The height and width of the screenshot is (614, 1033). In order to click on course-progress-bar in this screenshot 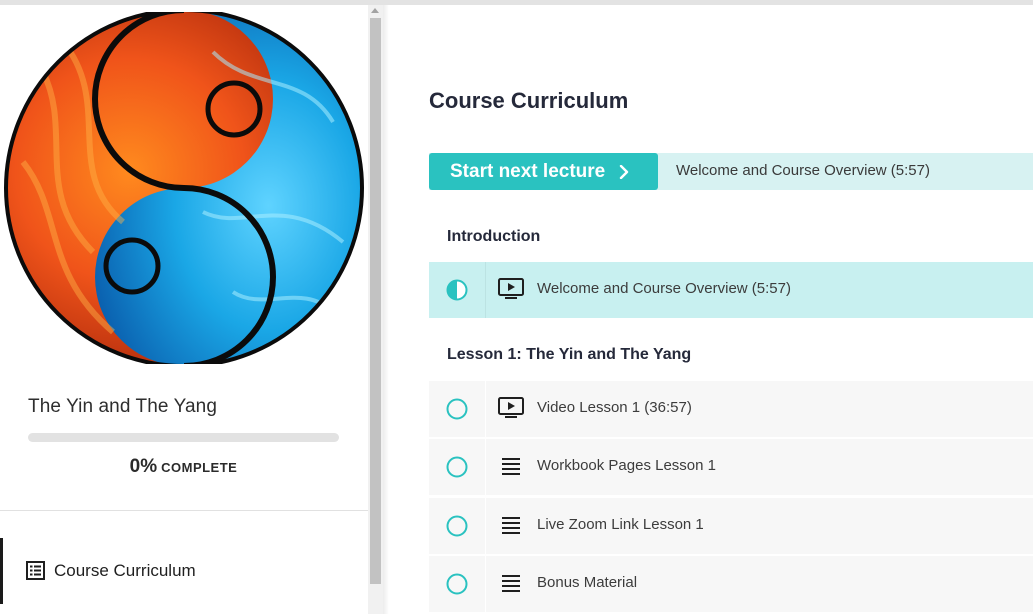, I will do `click(183, 437)`.